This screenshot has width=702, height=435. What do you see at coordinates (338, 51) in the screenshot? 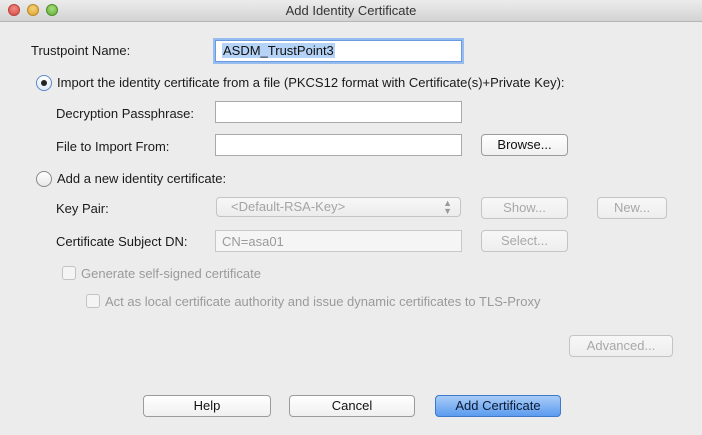
I see `trustpoint-name-input: ASDM_TrustPoint3` at bounding box center [338, 51].